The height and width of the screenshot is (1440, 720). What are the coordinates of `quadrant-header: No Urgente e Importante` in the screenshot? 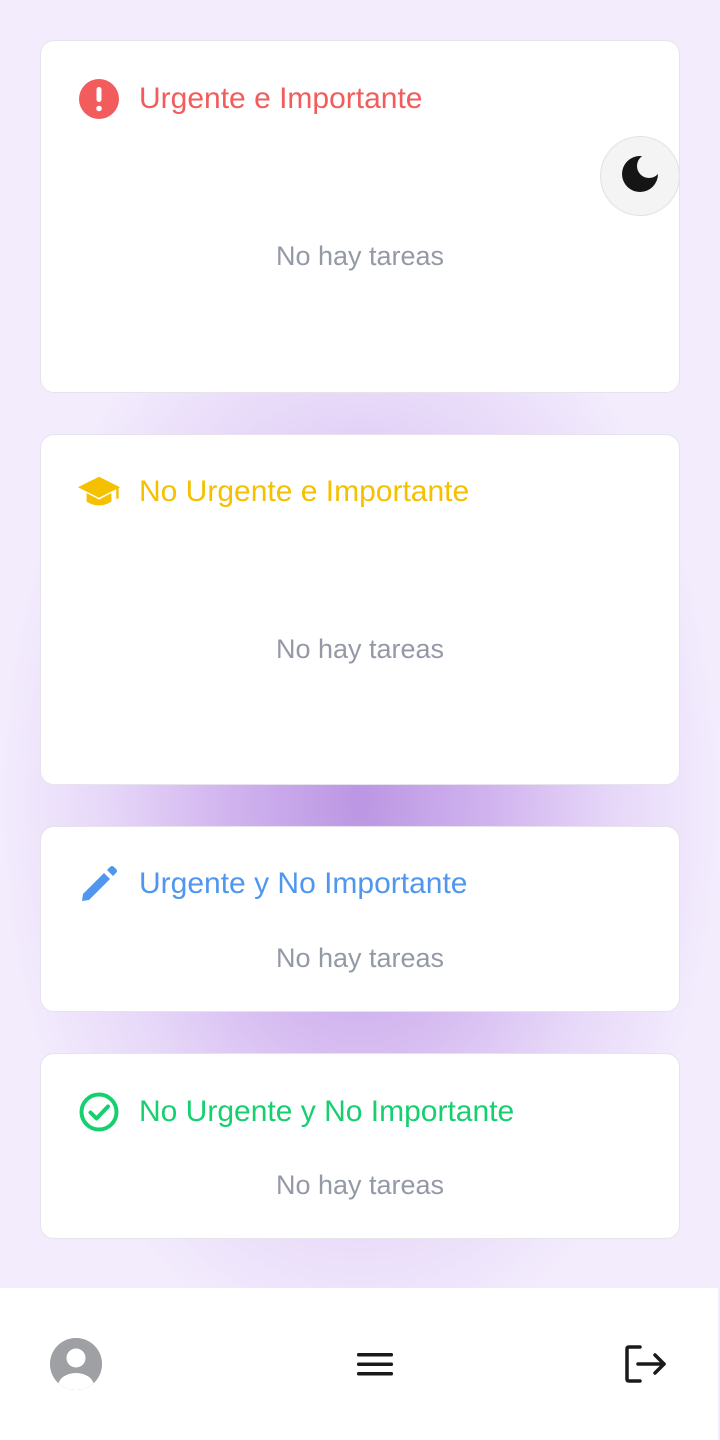 It's located at (273, 492).